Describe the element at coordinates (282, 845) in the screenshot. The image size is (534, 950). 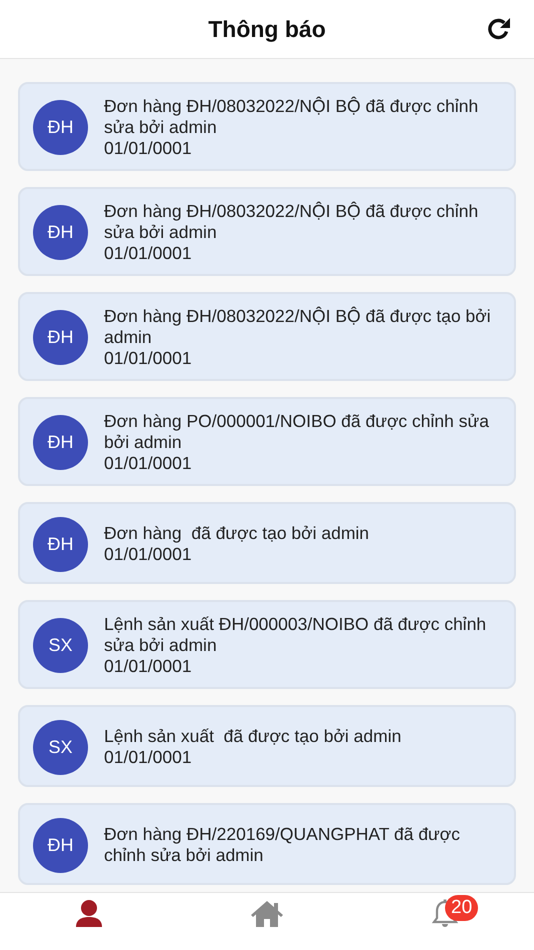
I see `notification-message: Đơn hàng ĐH/220169/QUANGPHAT đã được chỉnh sửa bởi admin` at that location.